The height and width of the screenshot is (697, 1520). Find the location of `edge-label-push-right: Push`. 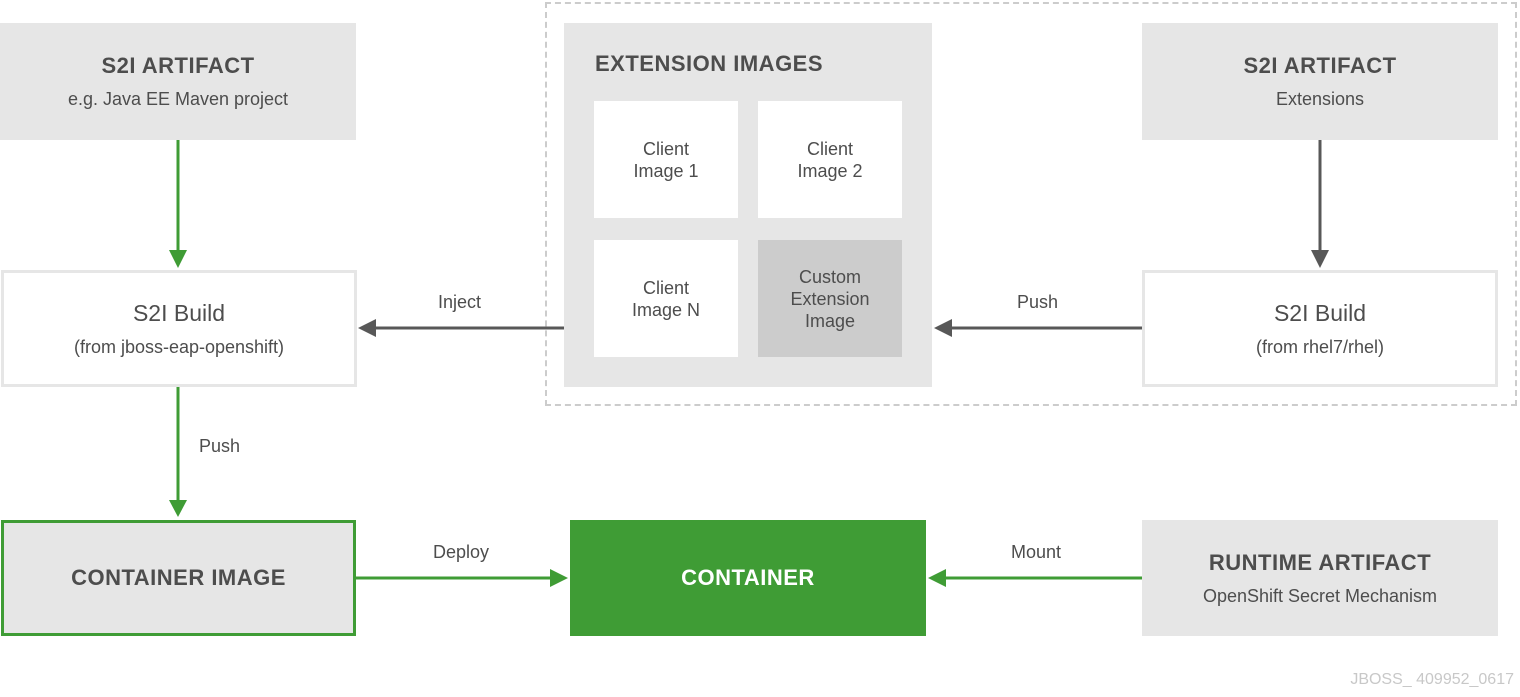

edge-label-push-right: Push is located at coordinates (1038, 302).